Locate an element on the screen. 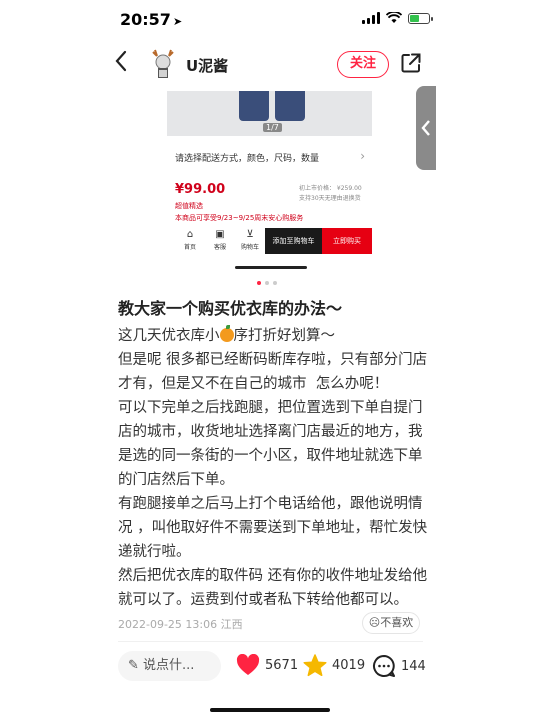  note-meta: 2022-09-25 13:06 江西 is located at coordinates (180, 624).